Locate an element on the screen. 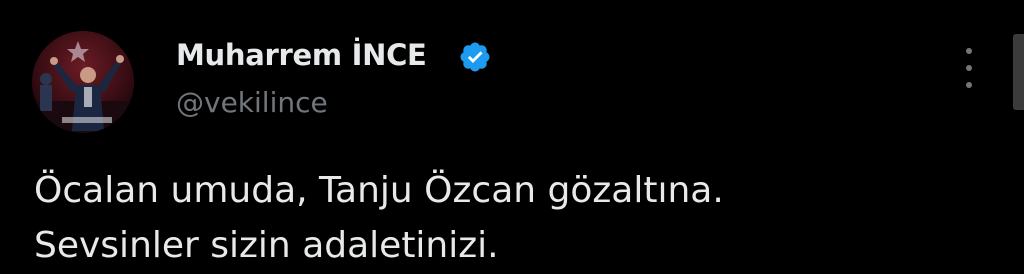 The image size is (1024, 274). profile-photo is located at coordinates (83, 82).